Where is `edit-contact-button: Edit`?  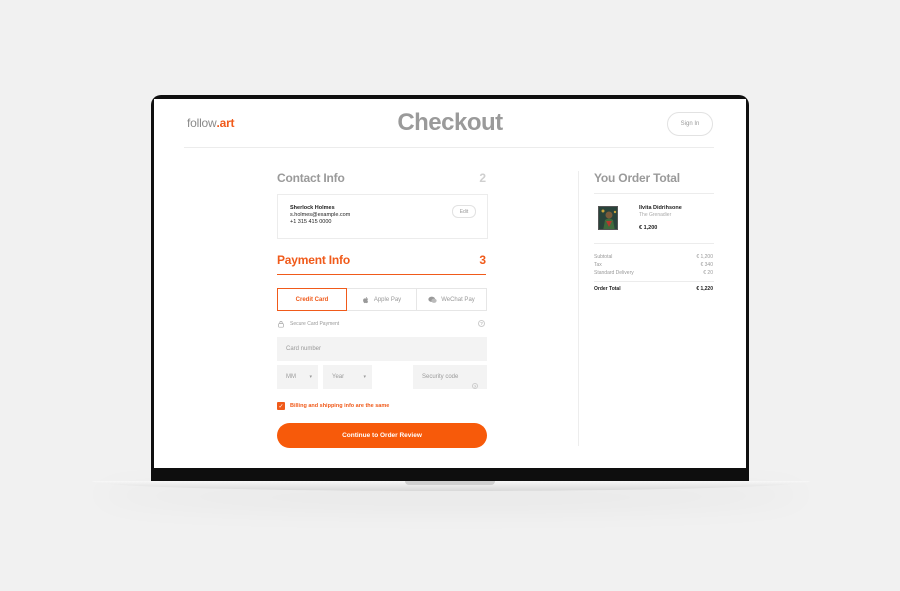 edit-contact-button: Edit is located at coordinates (464, 211).